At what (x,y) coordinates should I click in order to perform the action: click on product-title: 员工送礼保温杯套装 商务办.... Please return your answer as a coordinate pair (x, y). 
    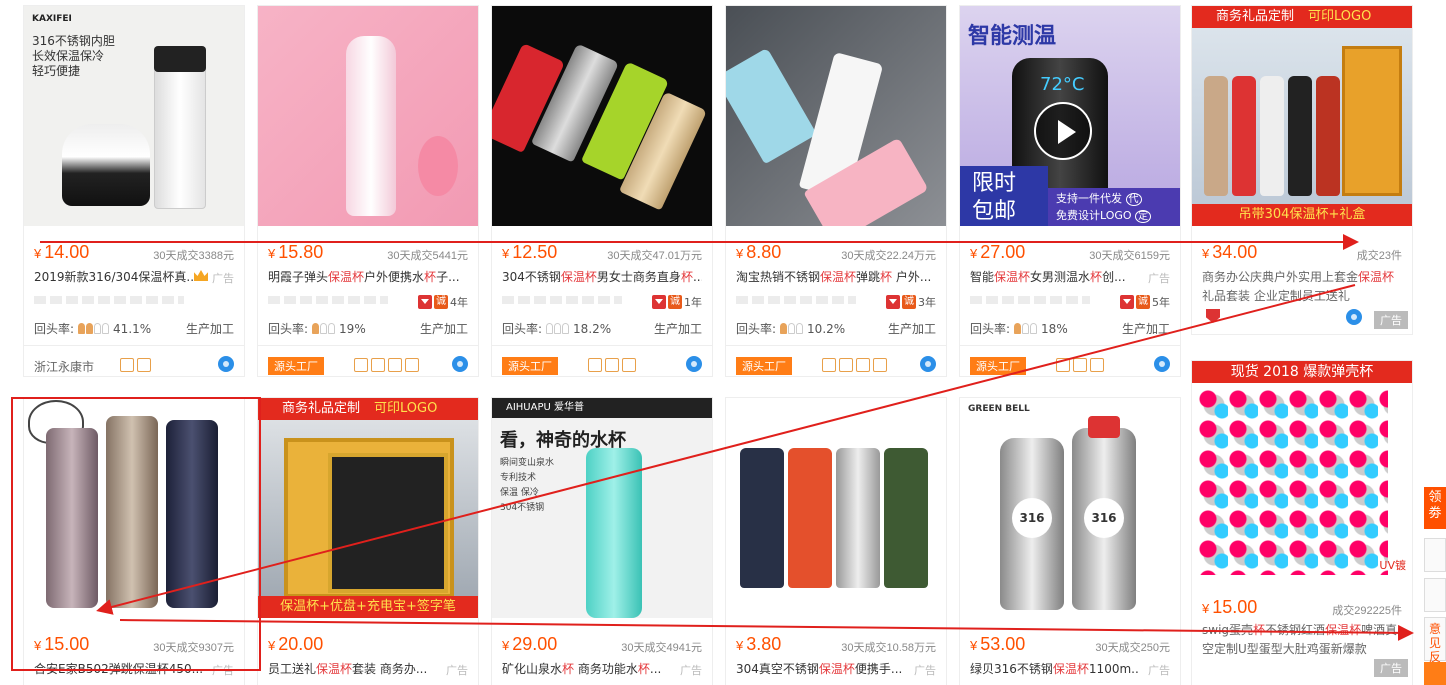
    Looking at the image, I should click on (353, 668).